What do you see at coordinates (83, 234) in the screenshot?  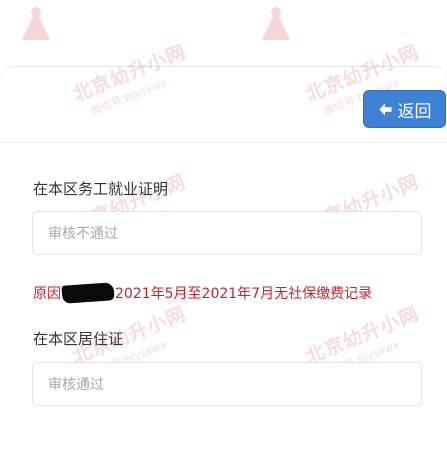 I see `work-certificate-status: 审核不通过` at bounding box center [83, 234].